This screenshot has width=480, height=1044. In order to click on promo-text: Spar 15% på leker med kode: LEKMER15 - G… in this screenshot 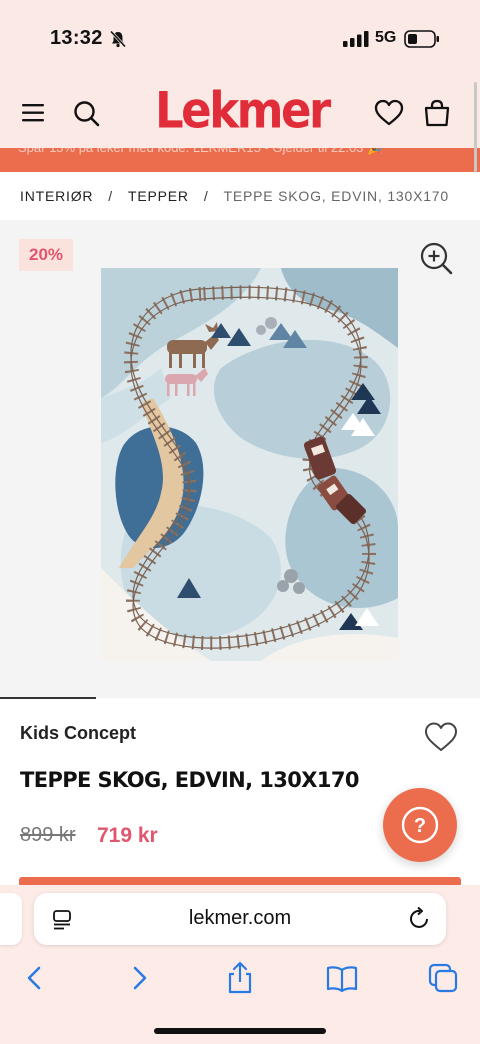, I will do `click(200, 152)`.